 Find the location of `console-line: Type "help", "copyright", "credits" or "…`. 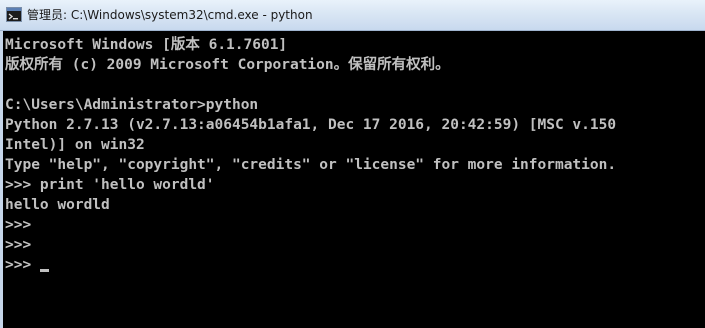

console-line: Type "help", "copyright", "credits" or "… is located at coordinates (311, 165).